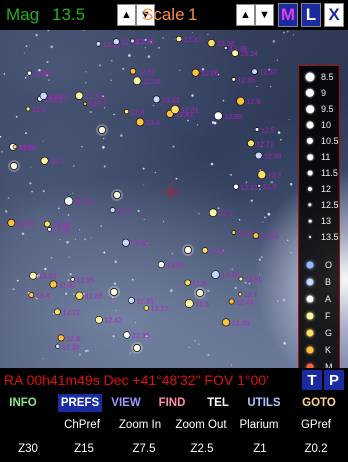 The image size is (348, 462). What do you see at coordinates (264, 403) in the screenshot?
I see `utils-button: UTILS` at bounding box center [264, 403].